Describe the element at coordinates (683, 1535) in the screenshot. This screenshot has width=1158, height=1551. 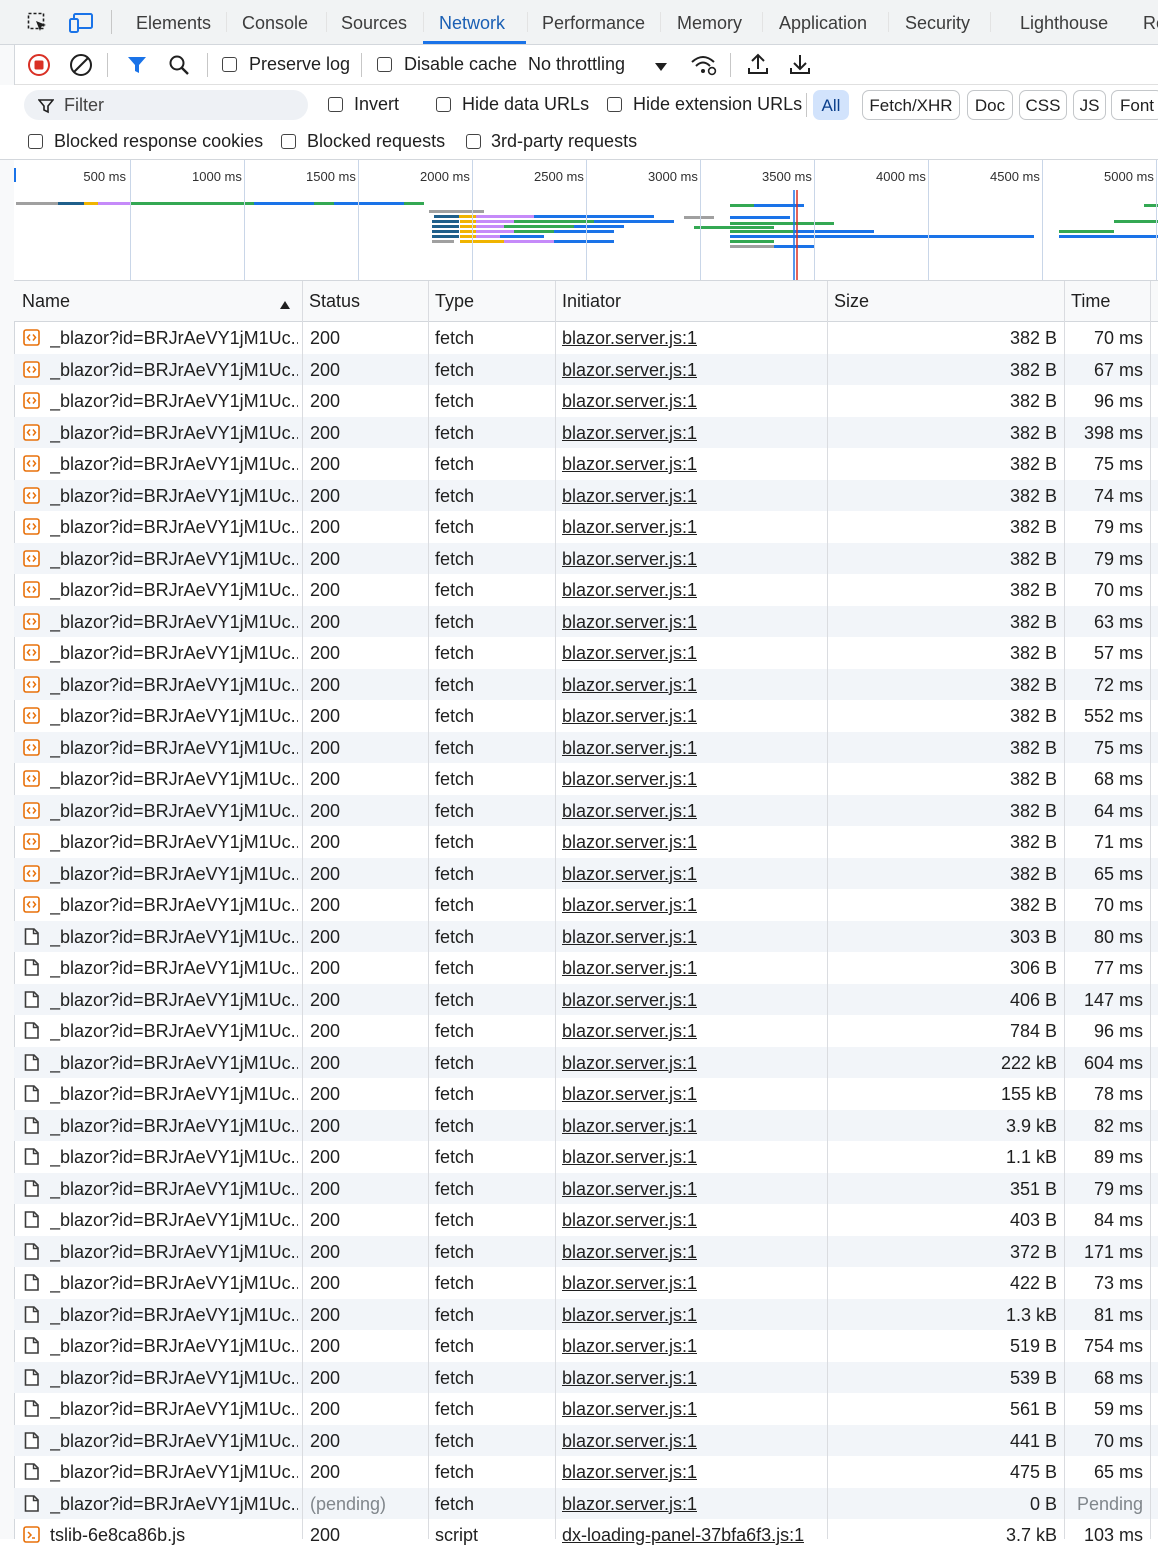
I see `request-initiator-link: dx-loading-panel-37bfa6f3.js:1` at that location.